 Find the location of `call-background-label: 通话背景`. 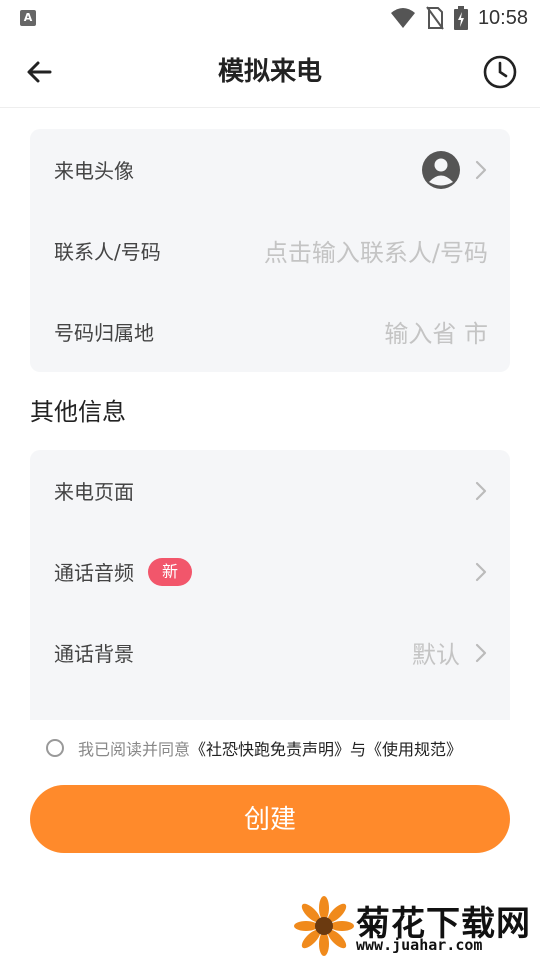

call-background-label: 通话背景 is located at coordinates (94, 654).